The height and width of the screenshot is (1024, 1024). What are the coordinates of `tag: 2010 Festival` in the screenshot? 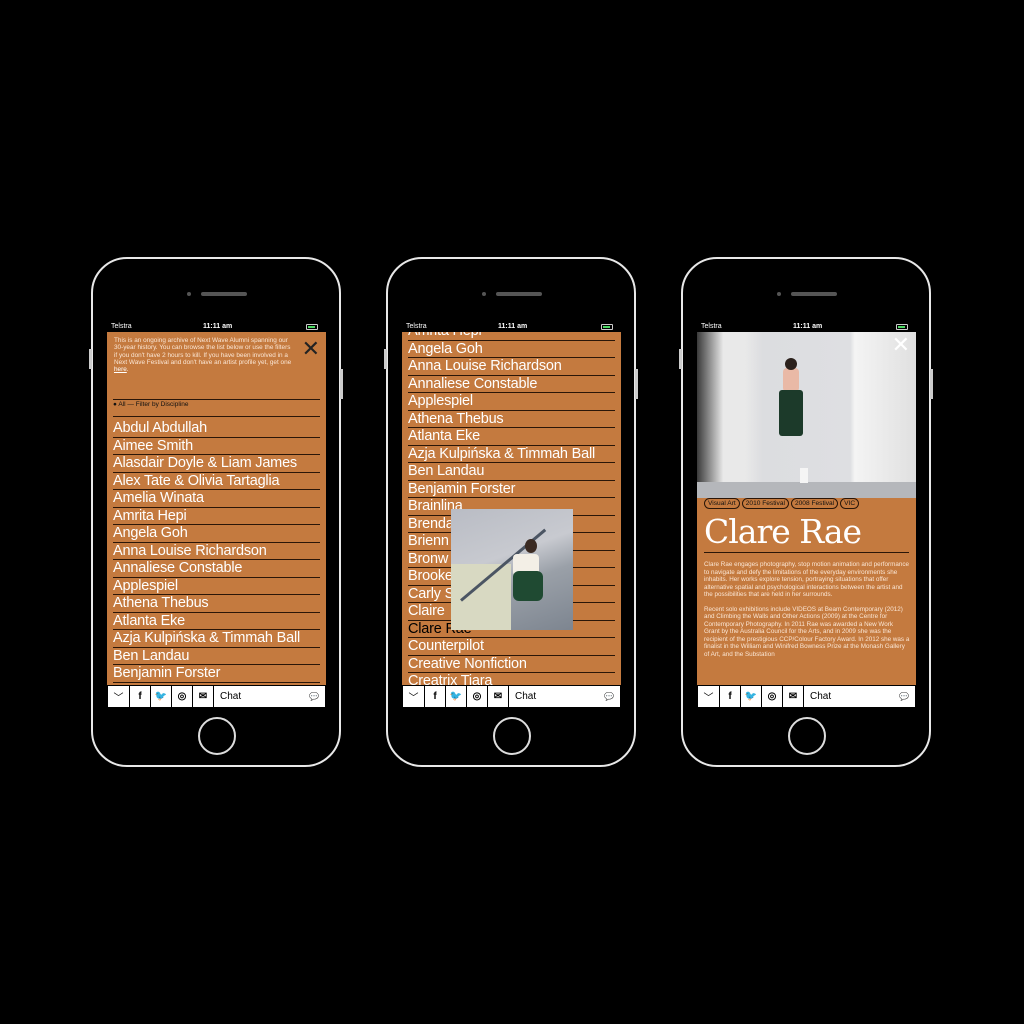 It's located at (765, 503).